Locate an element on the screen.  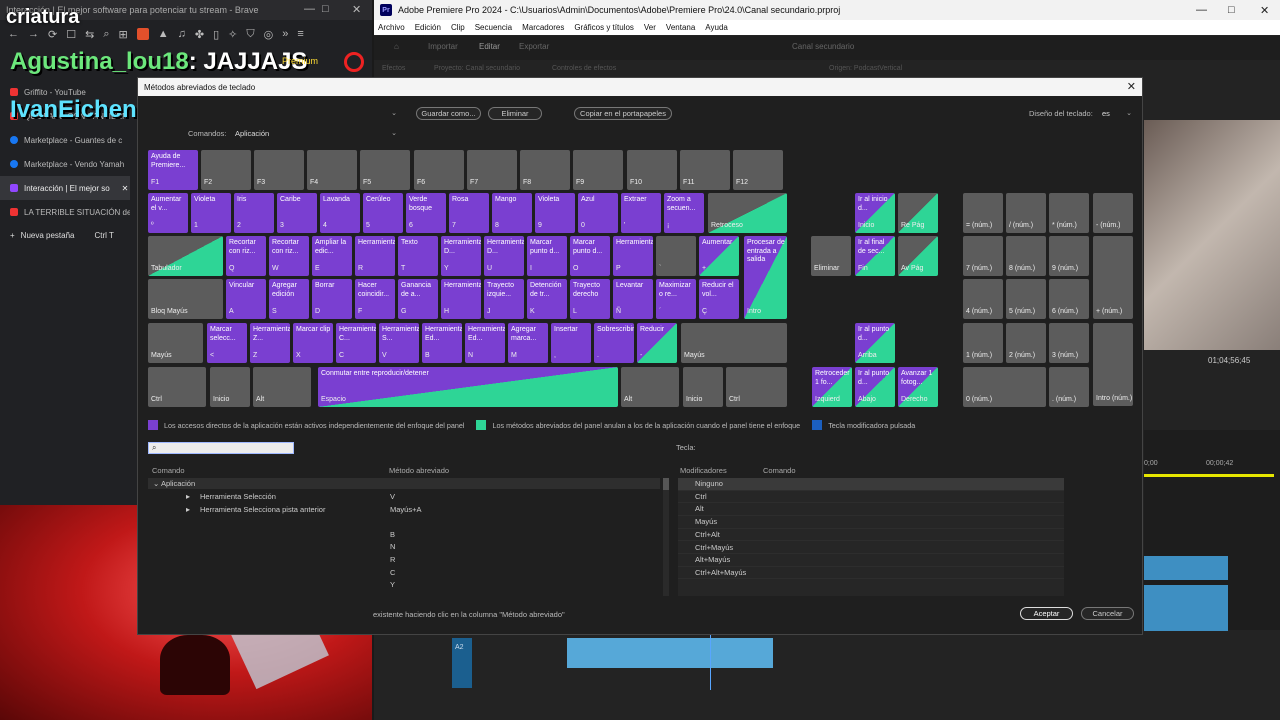
brave-shield-icon is located at coordinates (142, 34).